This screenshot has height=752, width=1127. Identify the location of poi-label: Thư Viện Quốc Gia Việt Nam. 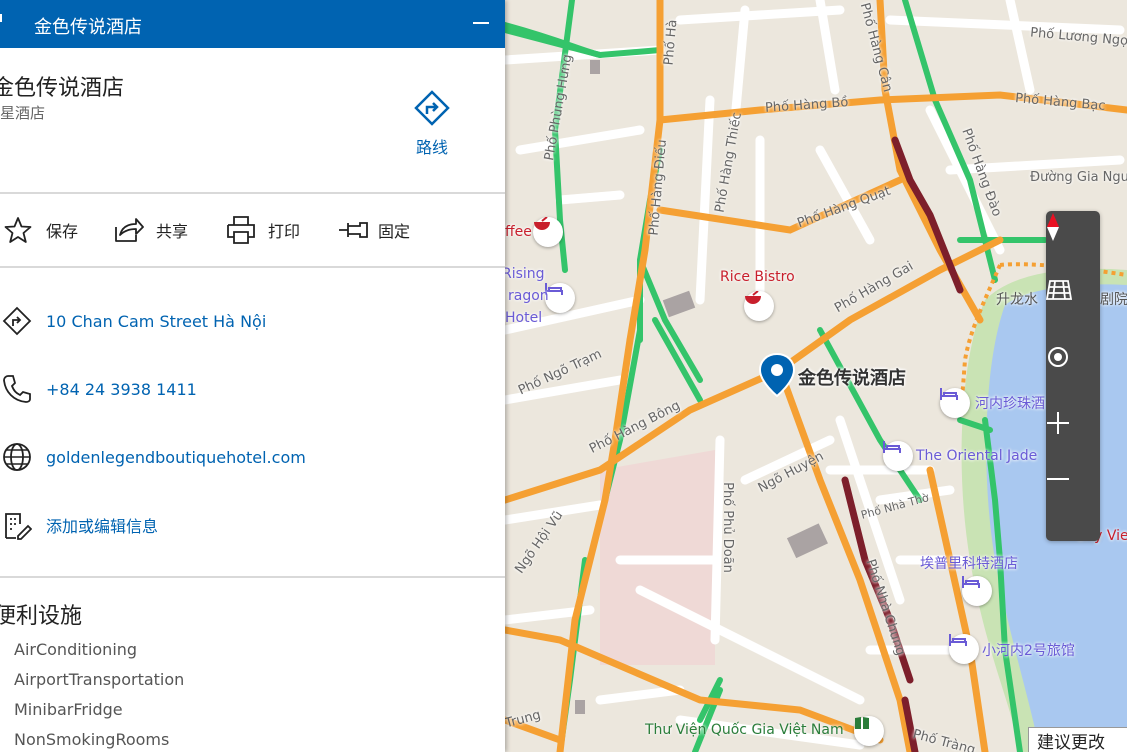
(744, 730).